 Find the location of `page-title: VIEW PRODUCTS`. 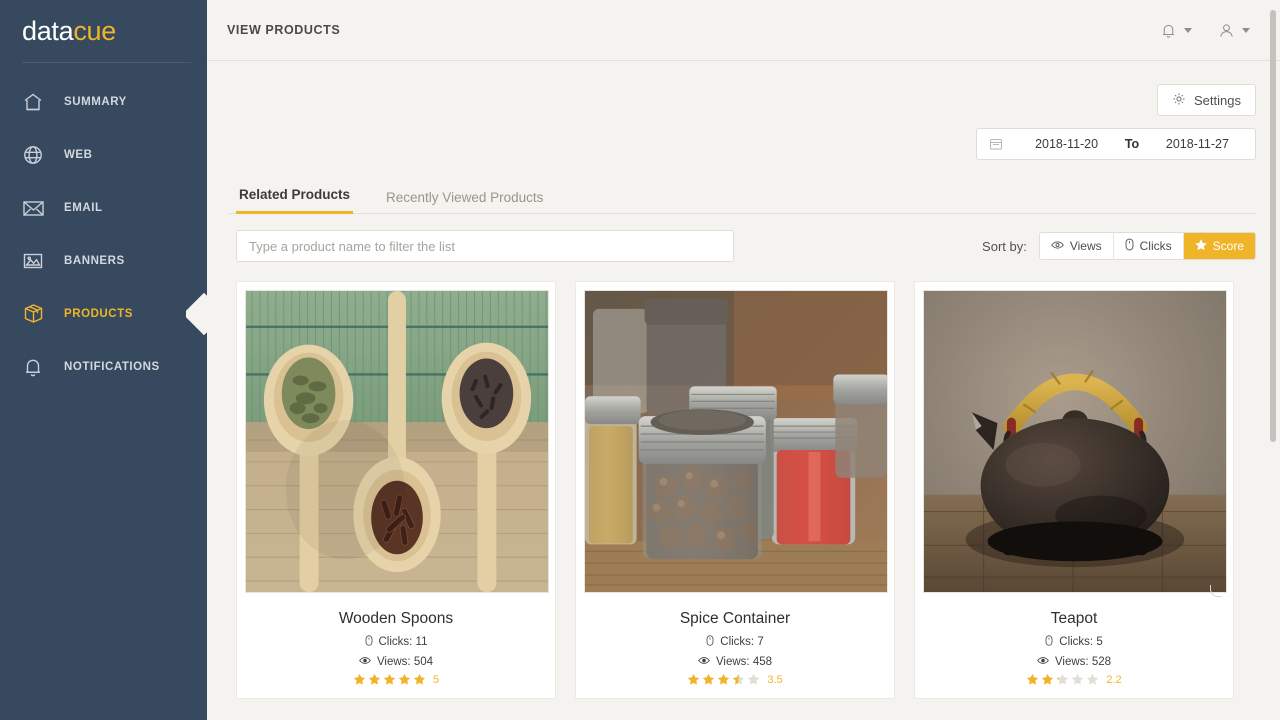

page-title: VIEW PRODUCTS is located at coordinates (284, 30).